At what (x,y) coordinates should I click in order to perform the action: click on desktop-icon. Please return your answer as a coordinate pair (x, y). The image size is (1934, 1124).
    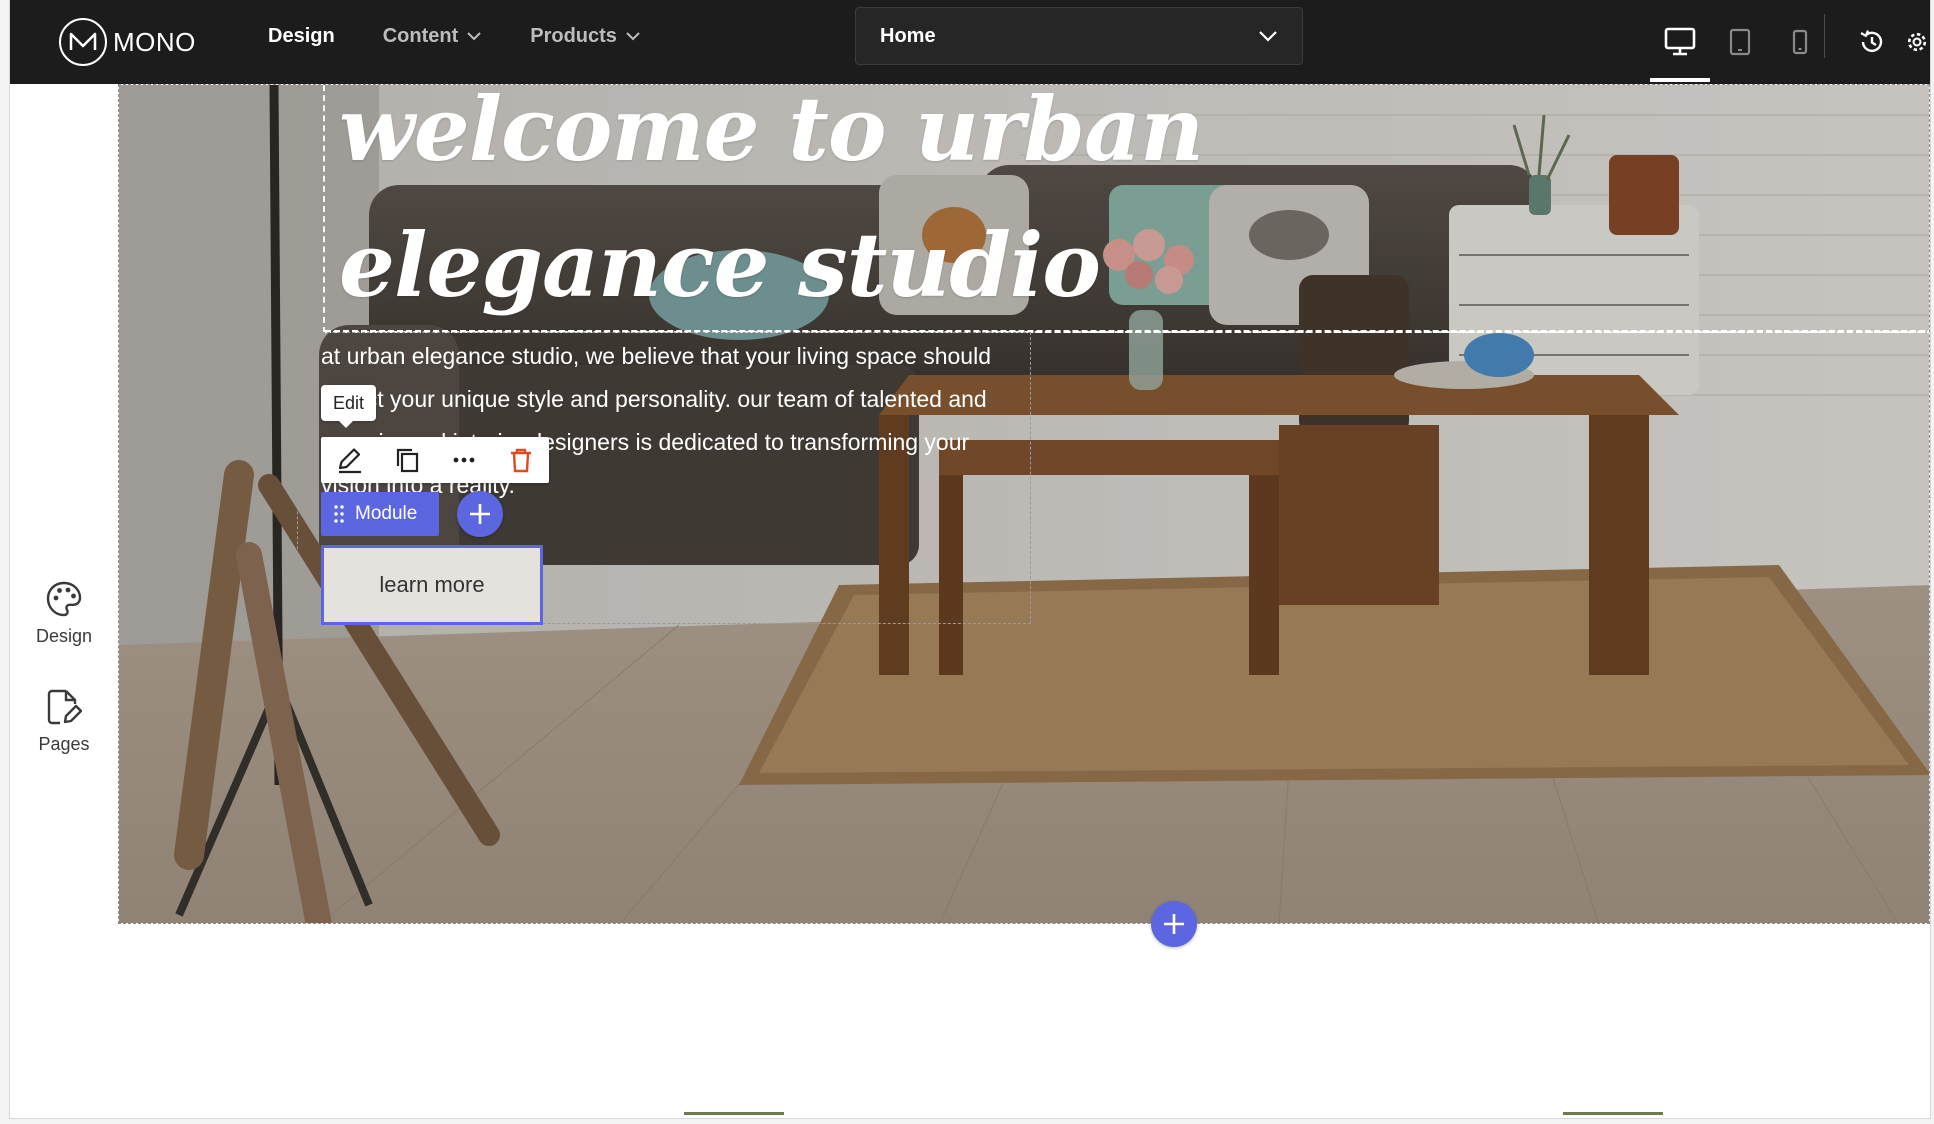
    Looking at the image, I should click on (1680, 41).